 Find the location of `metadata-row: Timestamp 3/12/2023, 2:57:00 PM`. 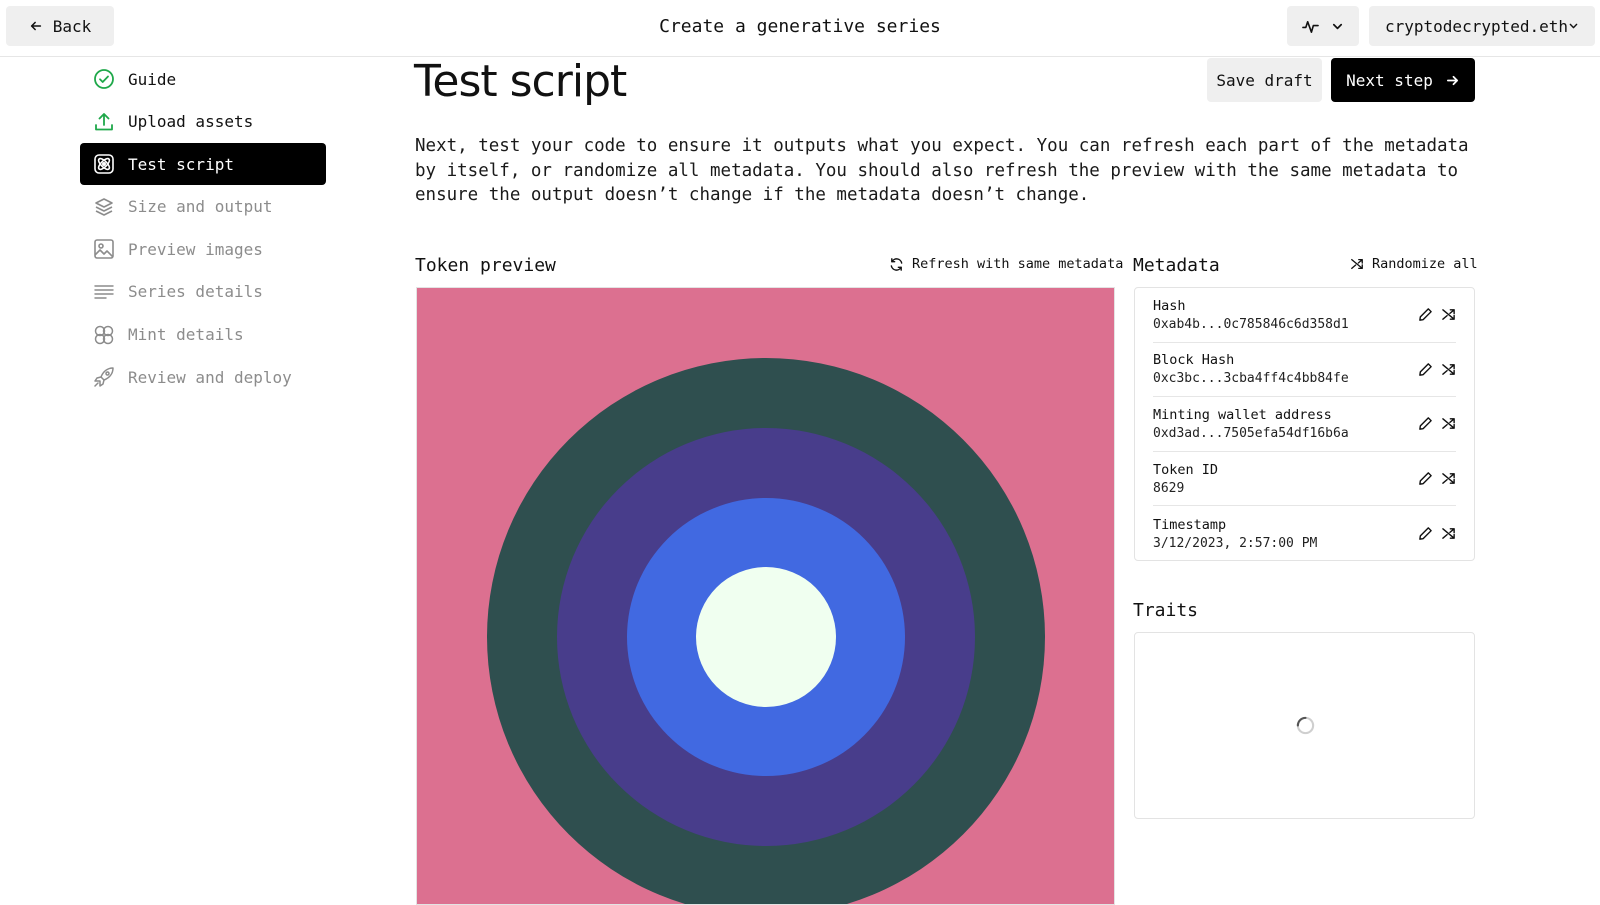

metadata-row: Timestamp 3/12/2023, 2:57:00 PM is located at coordinates (1304, 533).